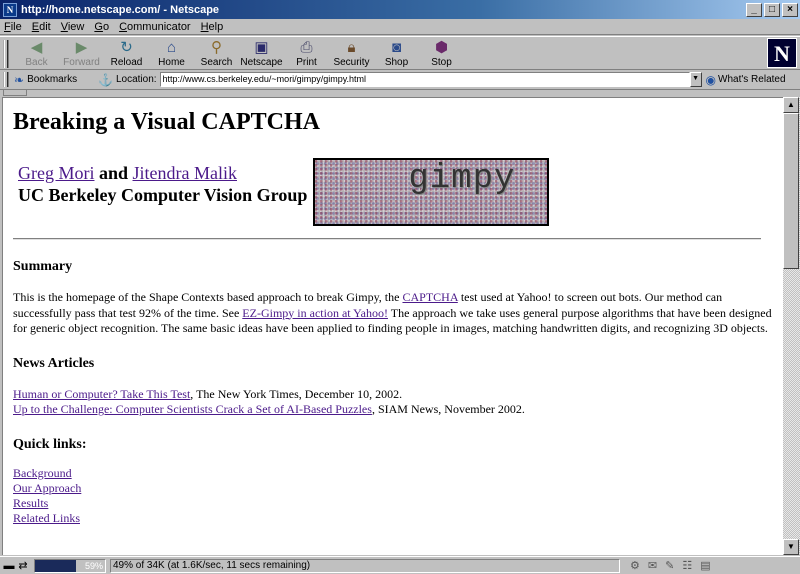 Image resolution: width=800 pixels, height=574 pixels. I want to click on horizontal-rule, so click(387, 239).